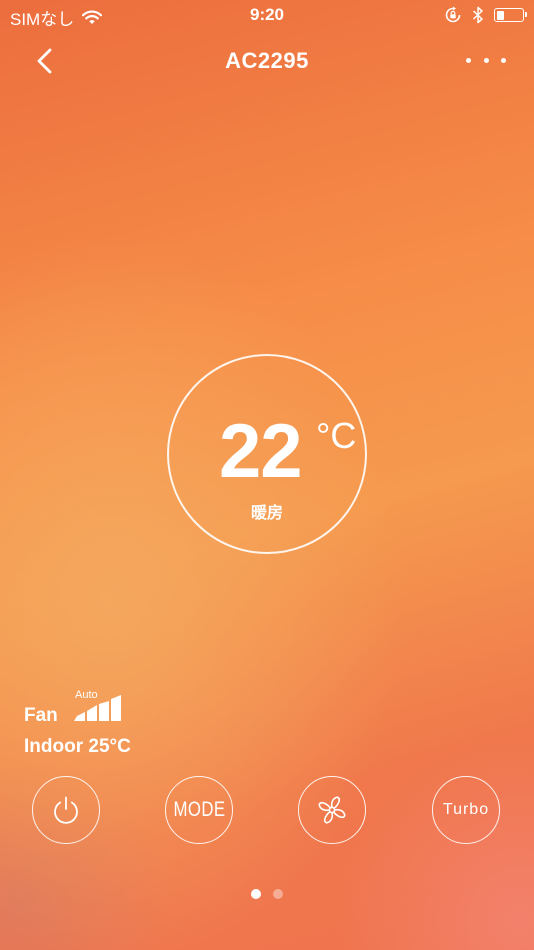 The width and height of the screenshot is (534, 950). What do you see at coordinates (124, 710) in the screenshot?
I see `fan-status: Fan Auto` at bounding box center [124, 710].